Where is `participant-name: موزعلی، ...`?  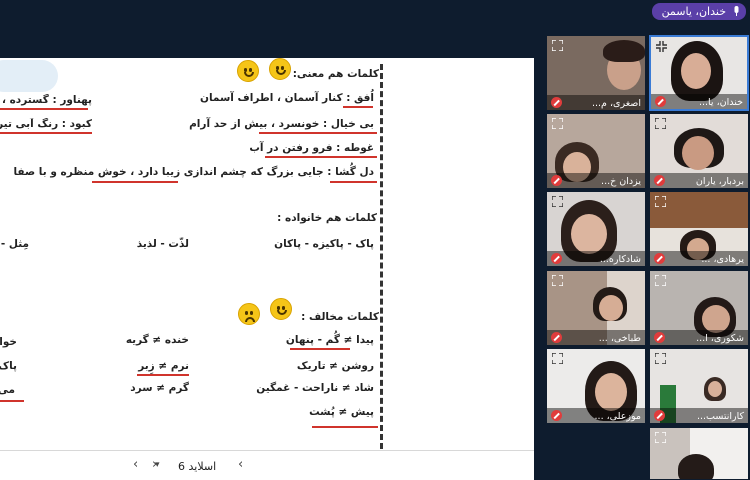 participant-name: موزعلی، ... is located at coordinates (617, 416).